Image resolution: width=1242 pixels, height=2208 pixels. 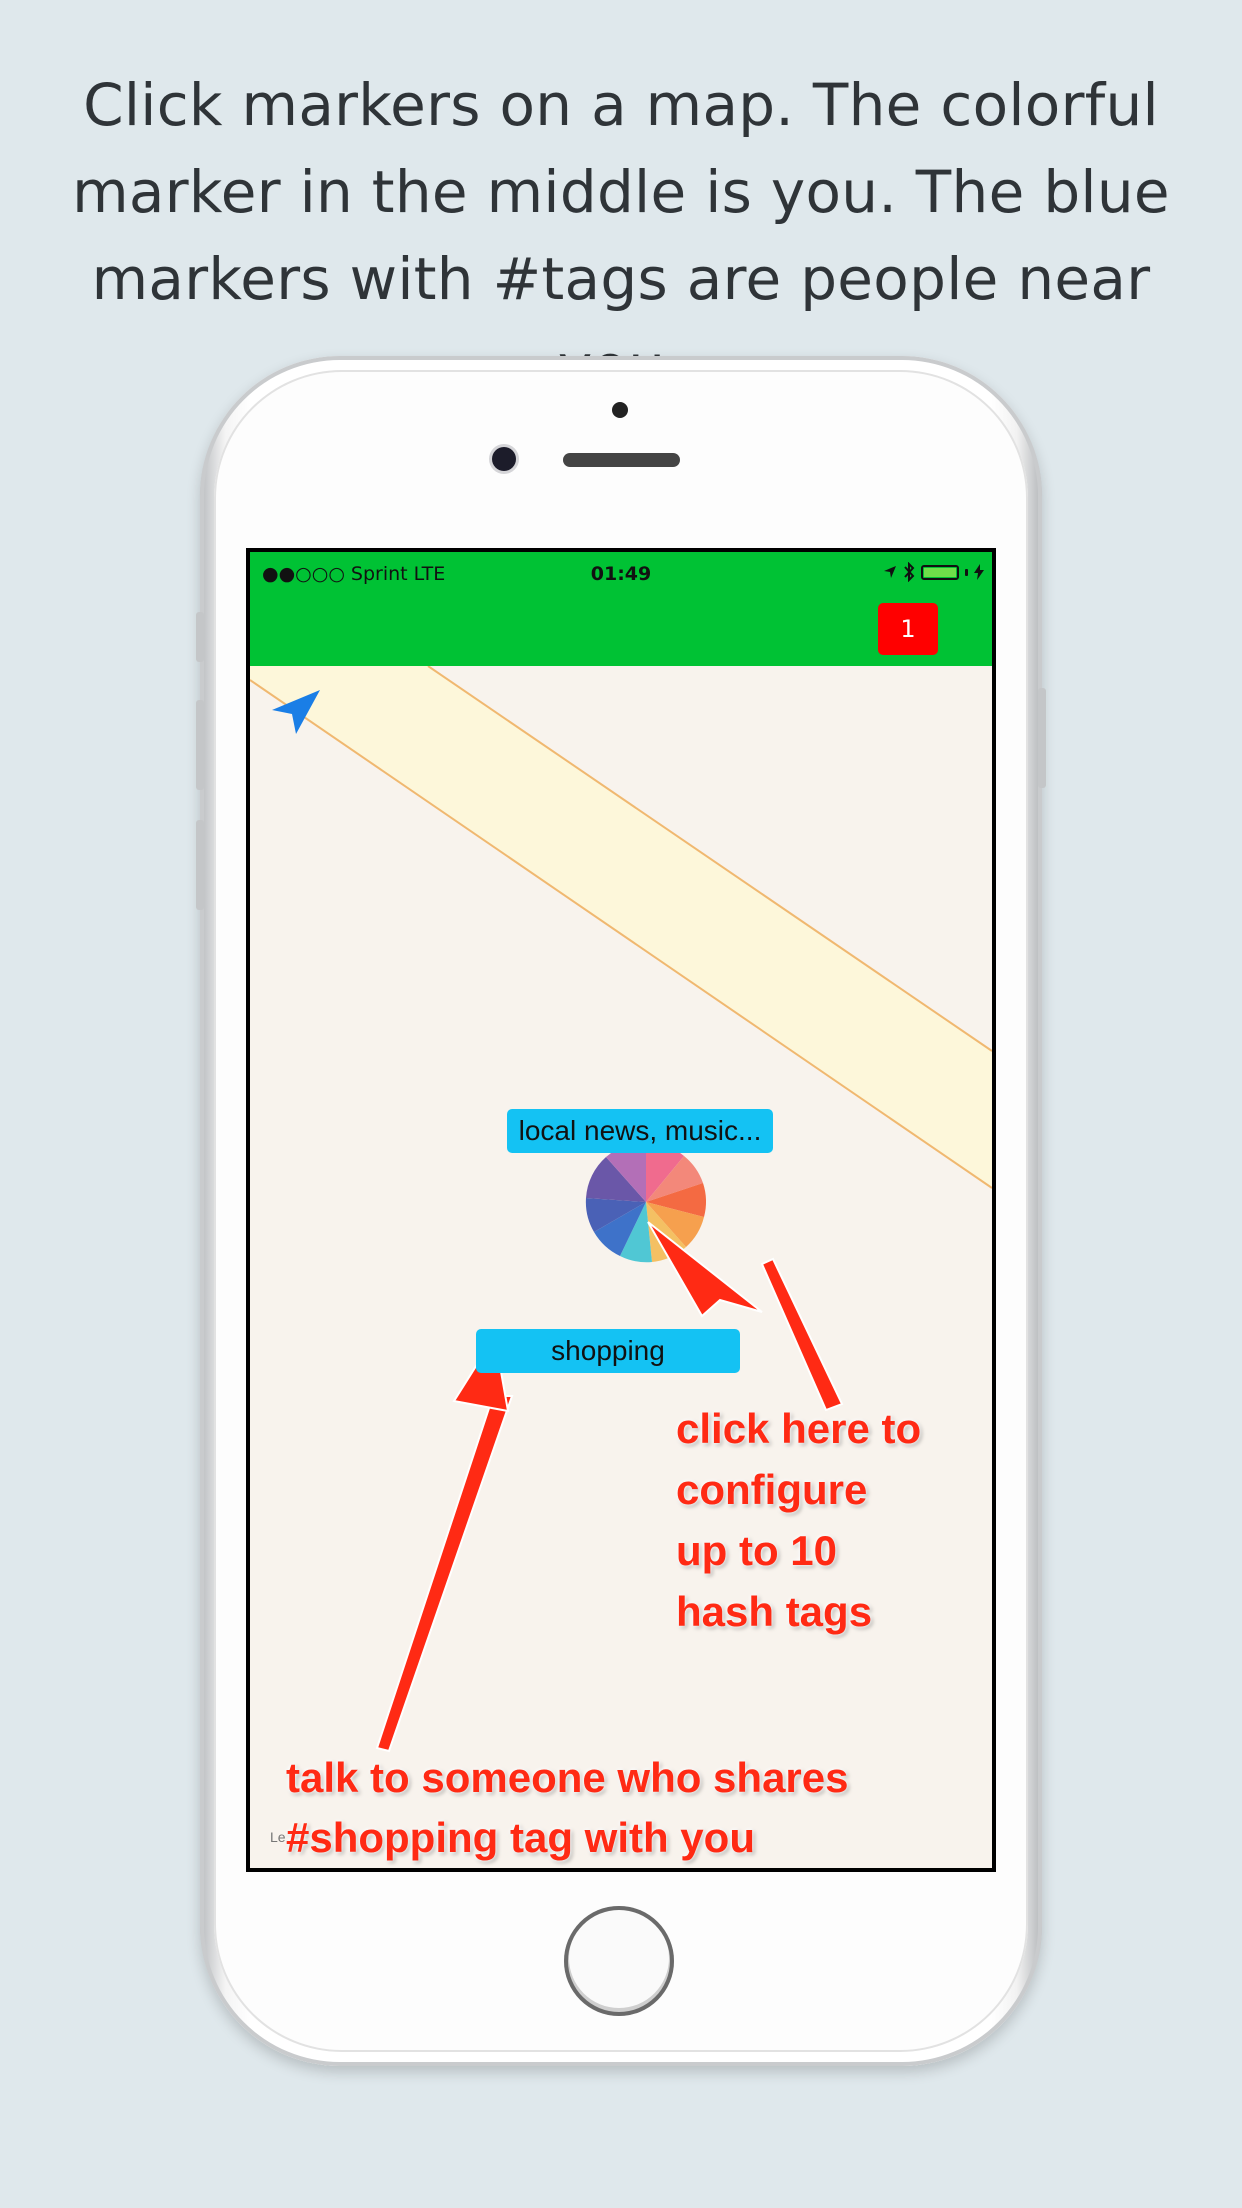 What do you see at coordinates (608, 1351) in the screenshot?
I see `nearby-user-tag-shopping: shopping` at bounding box center [608, 1351].